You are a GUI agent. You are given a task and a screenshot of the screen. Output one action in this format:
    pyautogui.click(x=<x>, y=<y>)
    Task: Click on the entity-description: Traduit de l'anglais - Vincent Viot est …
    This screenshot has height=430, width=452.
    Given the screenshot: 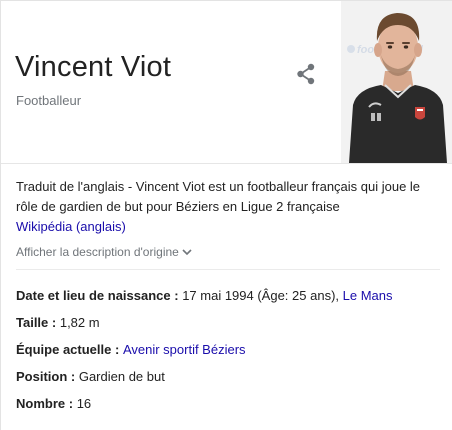 What is the action you would take?
    pyautogui.click(x=222, y=207)
    